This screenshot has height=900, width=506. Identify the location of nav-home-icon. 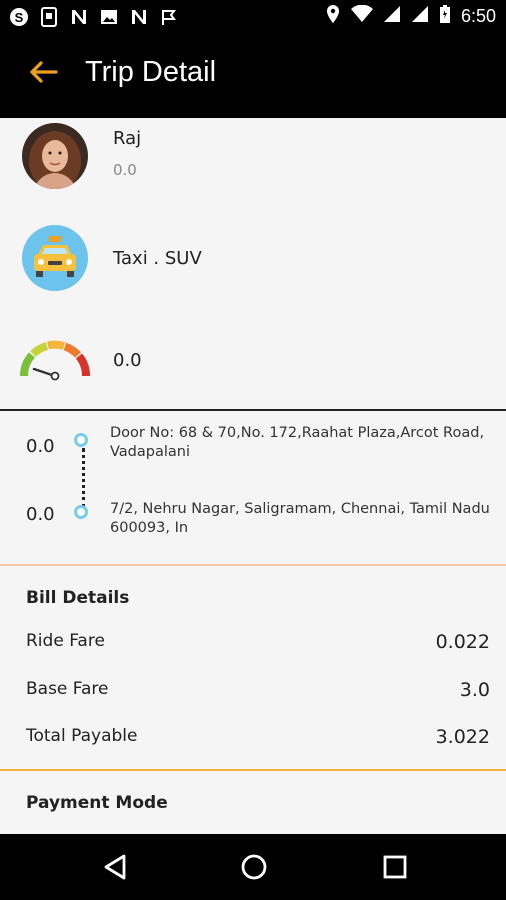
(254, 867).